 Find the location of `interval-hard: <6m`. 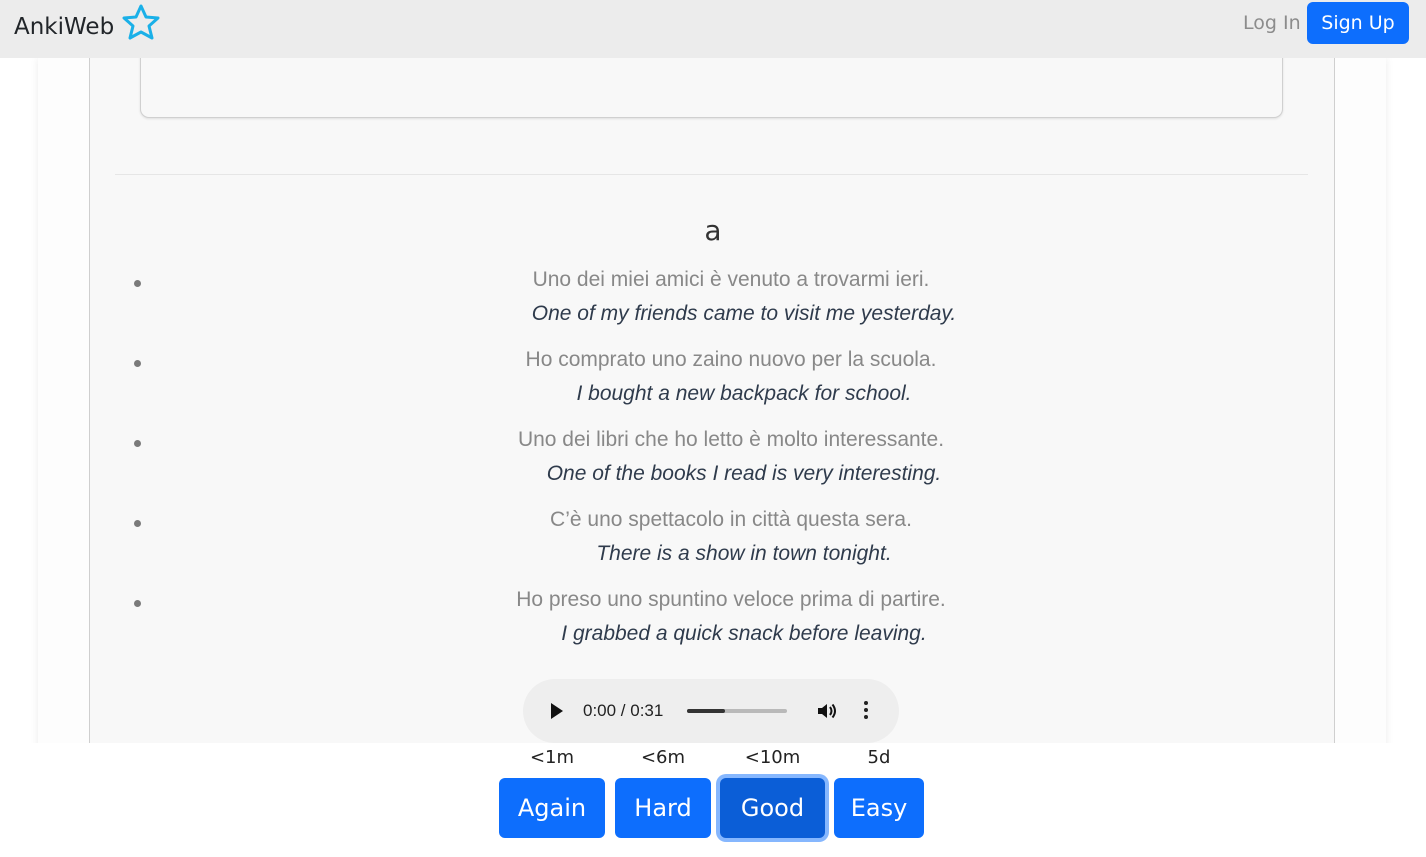

interval-hard: <6m is located at coordinates (663, 757).